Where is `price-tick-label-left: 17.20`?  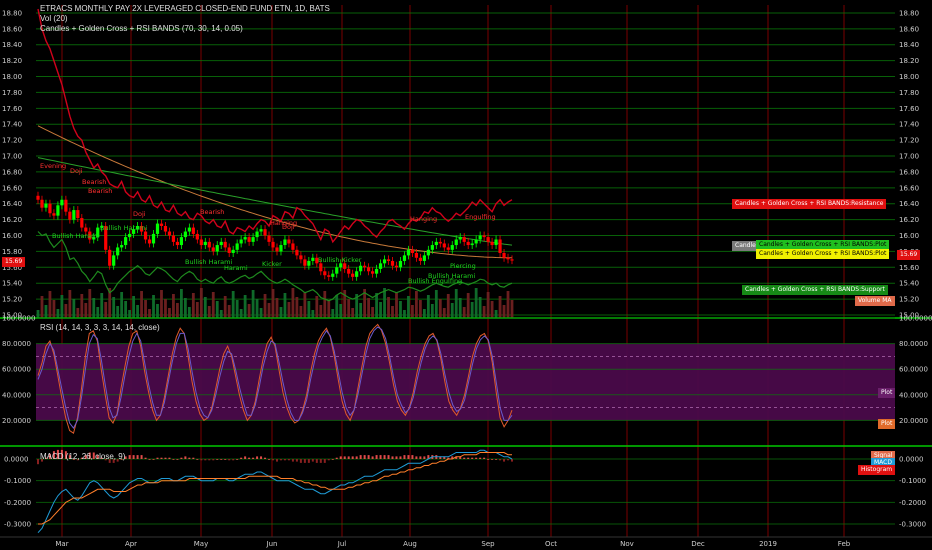 price-tick-label-left: 17.20 is located at coordinates (12, 141).